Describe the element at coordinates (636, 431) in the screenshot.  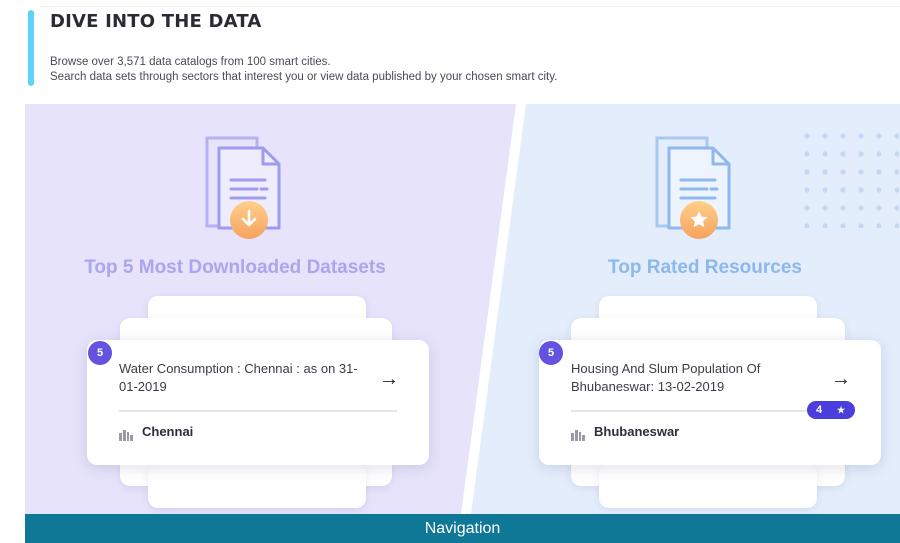
I see `city-name: Bhubaneswar` at that location.